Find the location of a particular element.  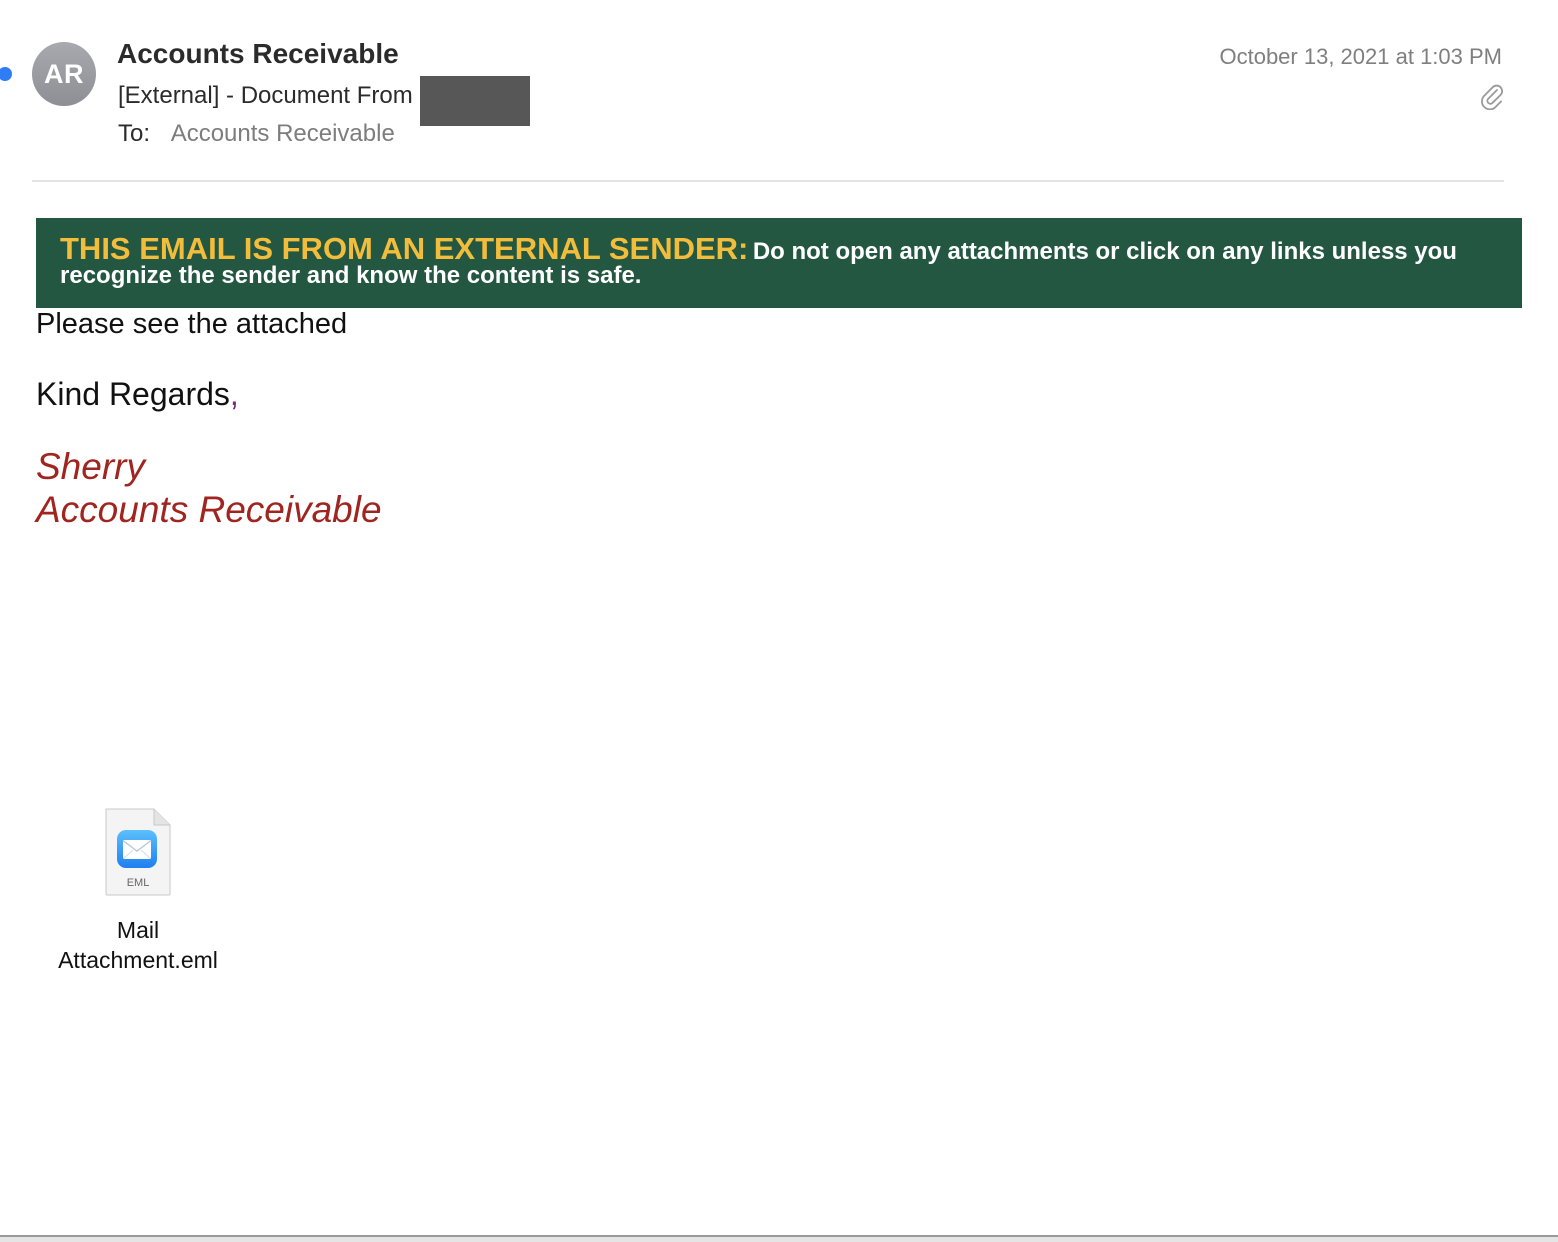

banner-warning-lead: THIS EMAIL IS FROM AN EXTERNAL SENDER: is located at coordinates (404, 248).